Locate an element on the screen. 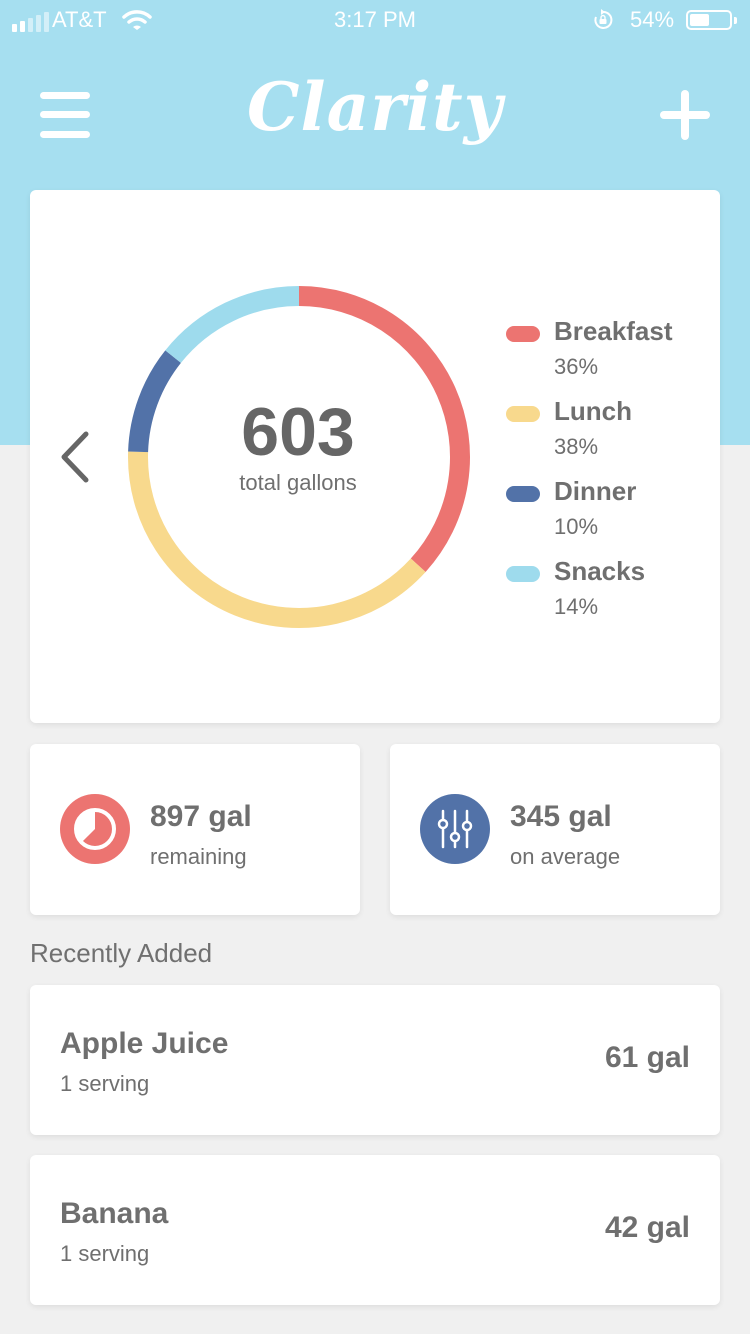 The width and height of the screenshot is (750, 1334). legend-label: Lunch is located at coordinates (593, 411).